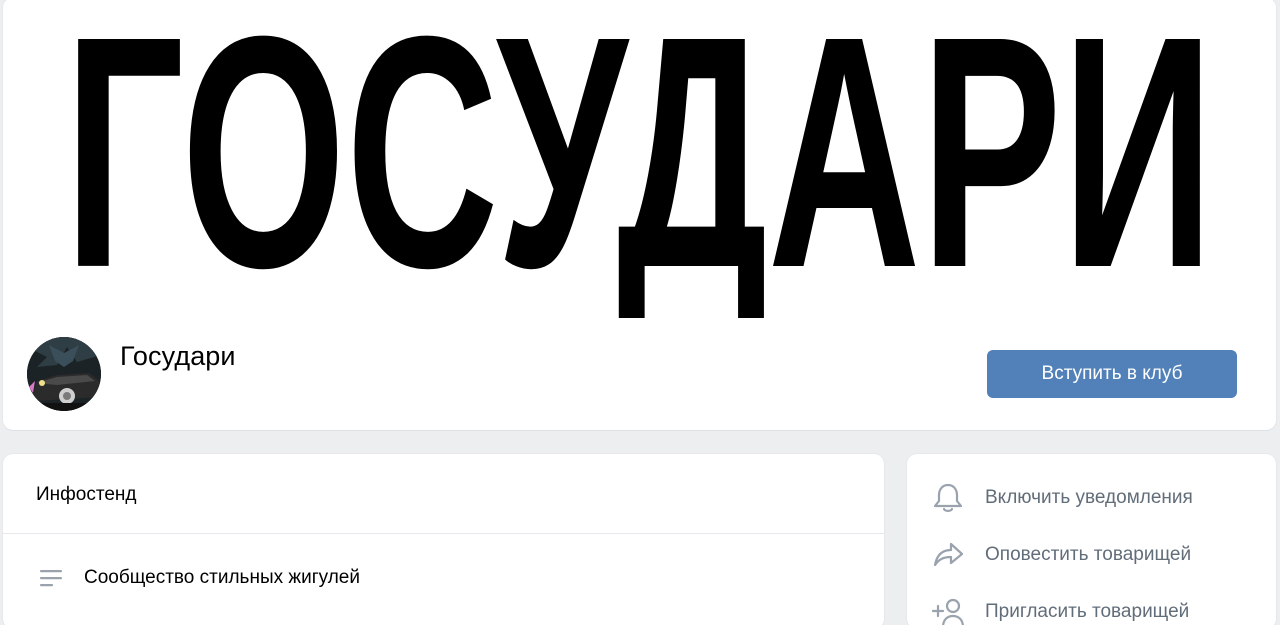  I want to click on notify-comrades-action: Оповестить товарищей, so click(1091, 554).